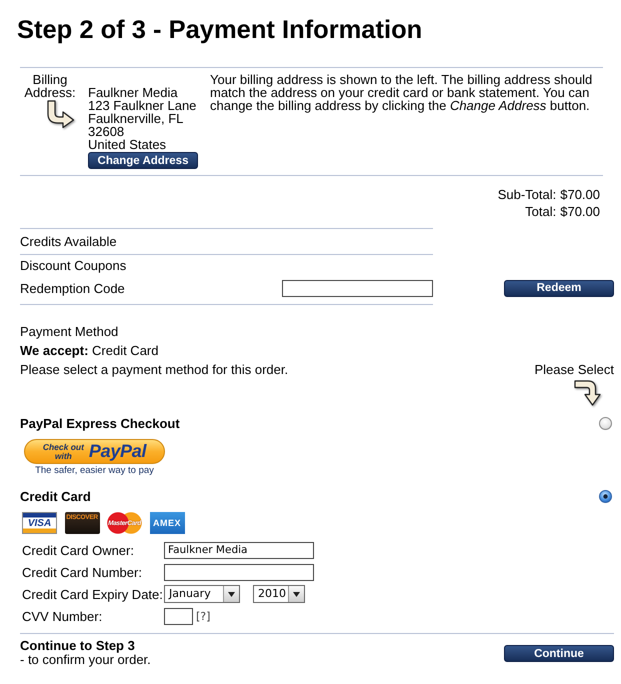 Image resolution: width=621 pixels, height=684 pixels. I want to click on form-label: Credit Card Number:, so click(82, 572).